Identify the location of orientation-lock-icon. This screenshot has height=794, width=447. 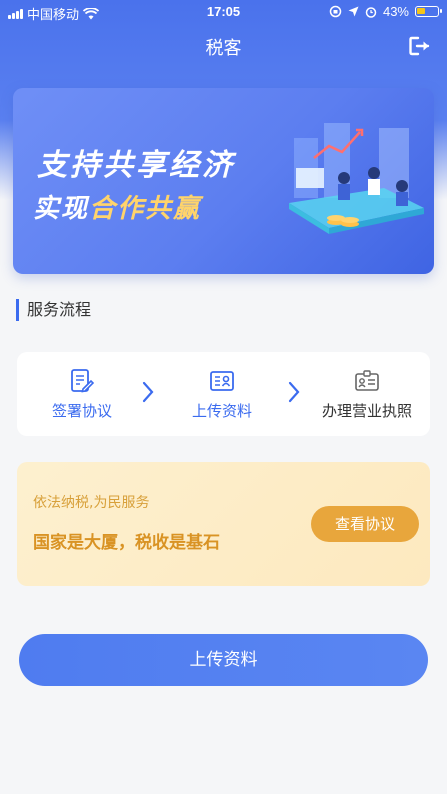
(335, 11).